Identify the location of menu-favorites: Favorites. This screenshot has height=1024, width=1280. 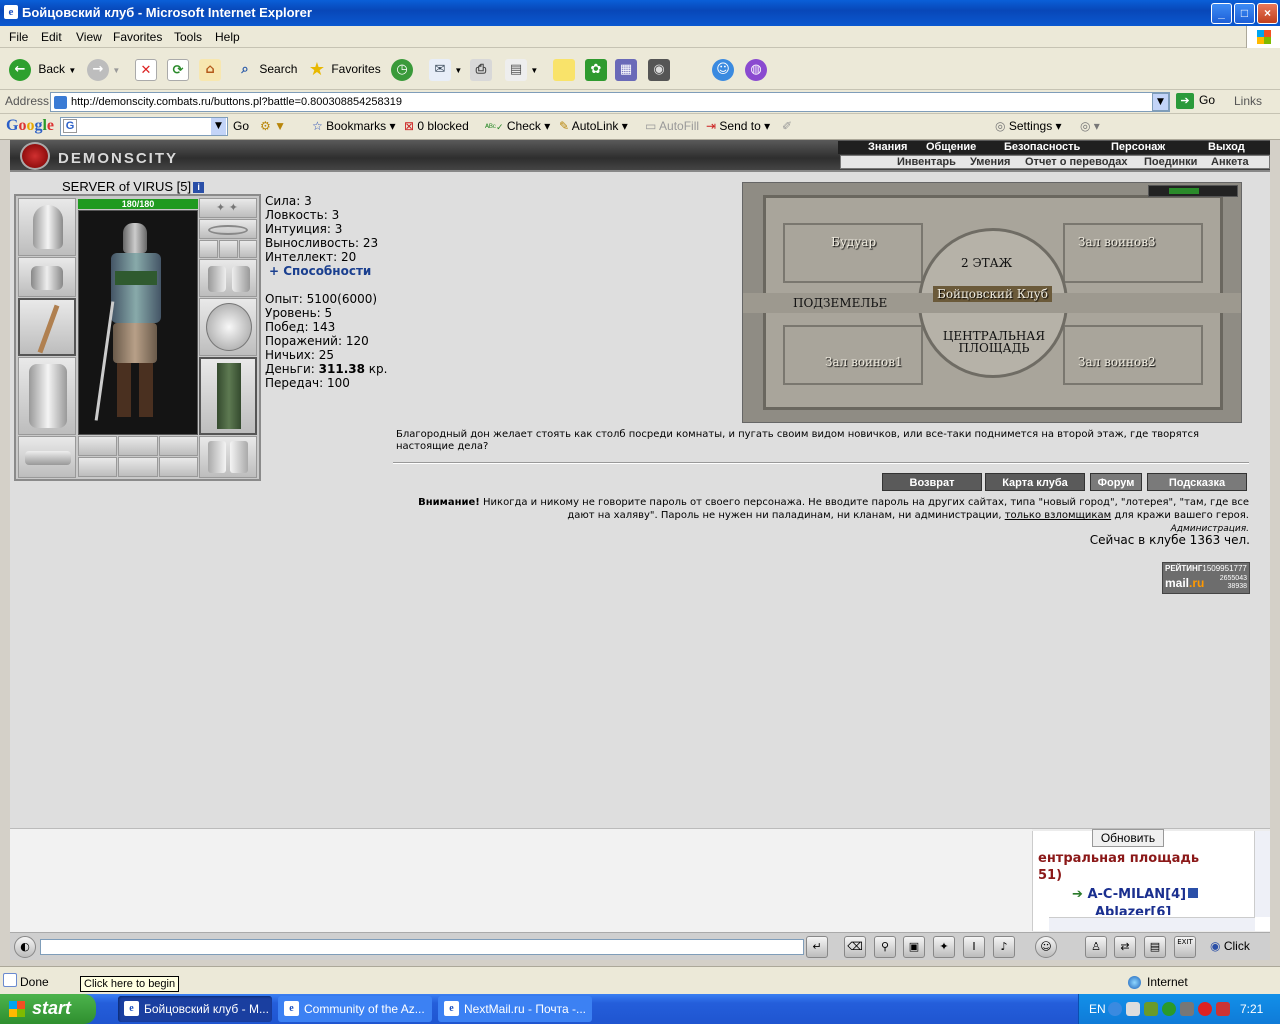
(137, 37).